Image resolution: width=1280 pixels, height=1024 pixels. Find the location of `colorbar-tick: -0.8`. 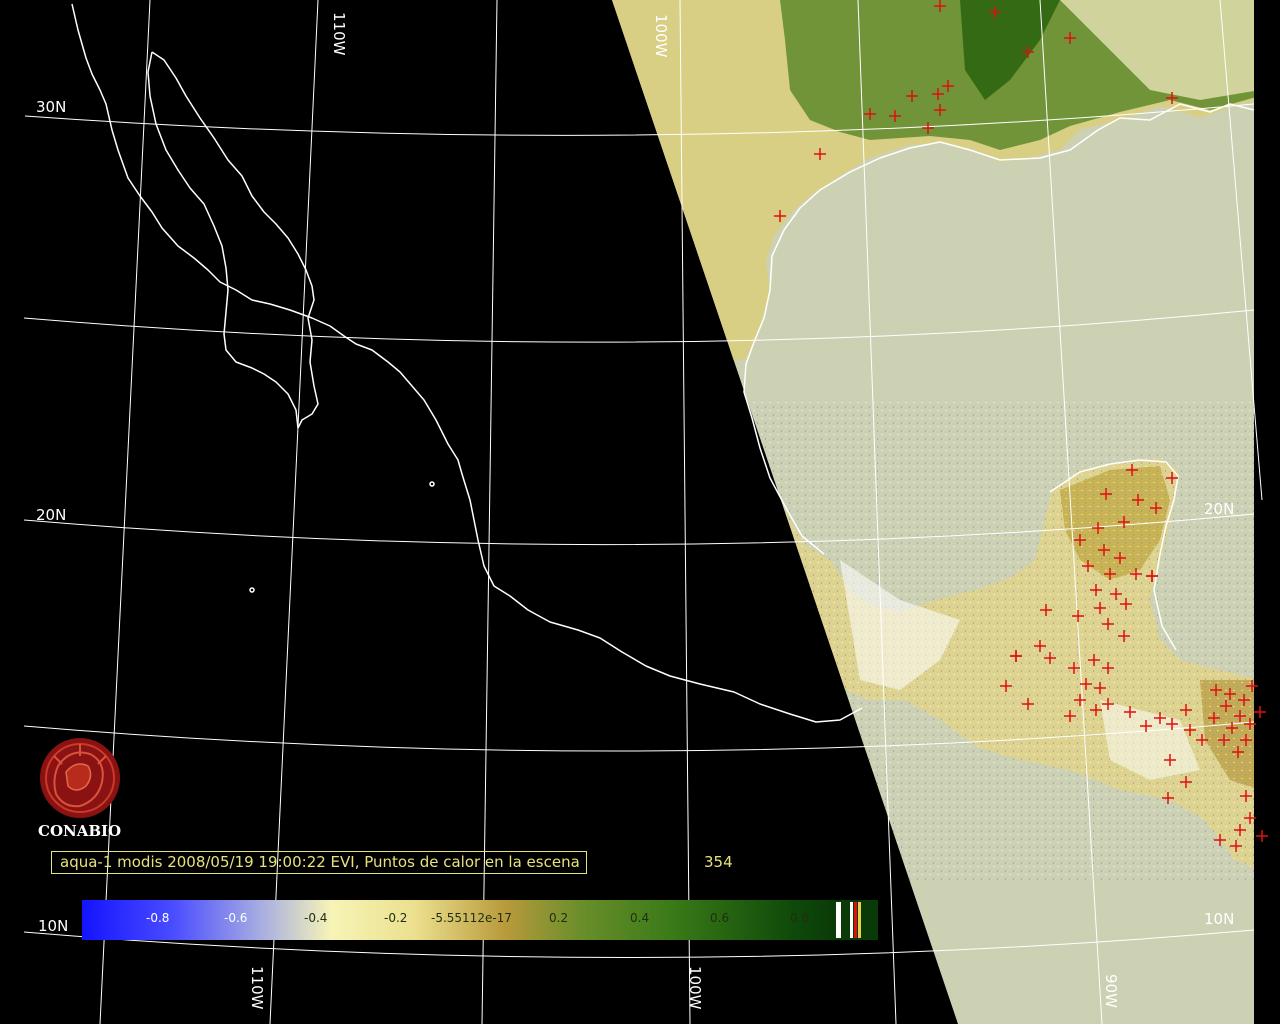

colorbar-tick: -0.8 is located at coordinates (158, 918).